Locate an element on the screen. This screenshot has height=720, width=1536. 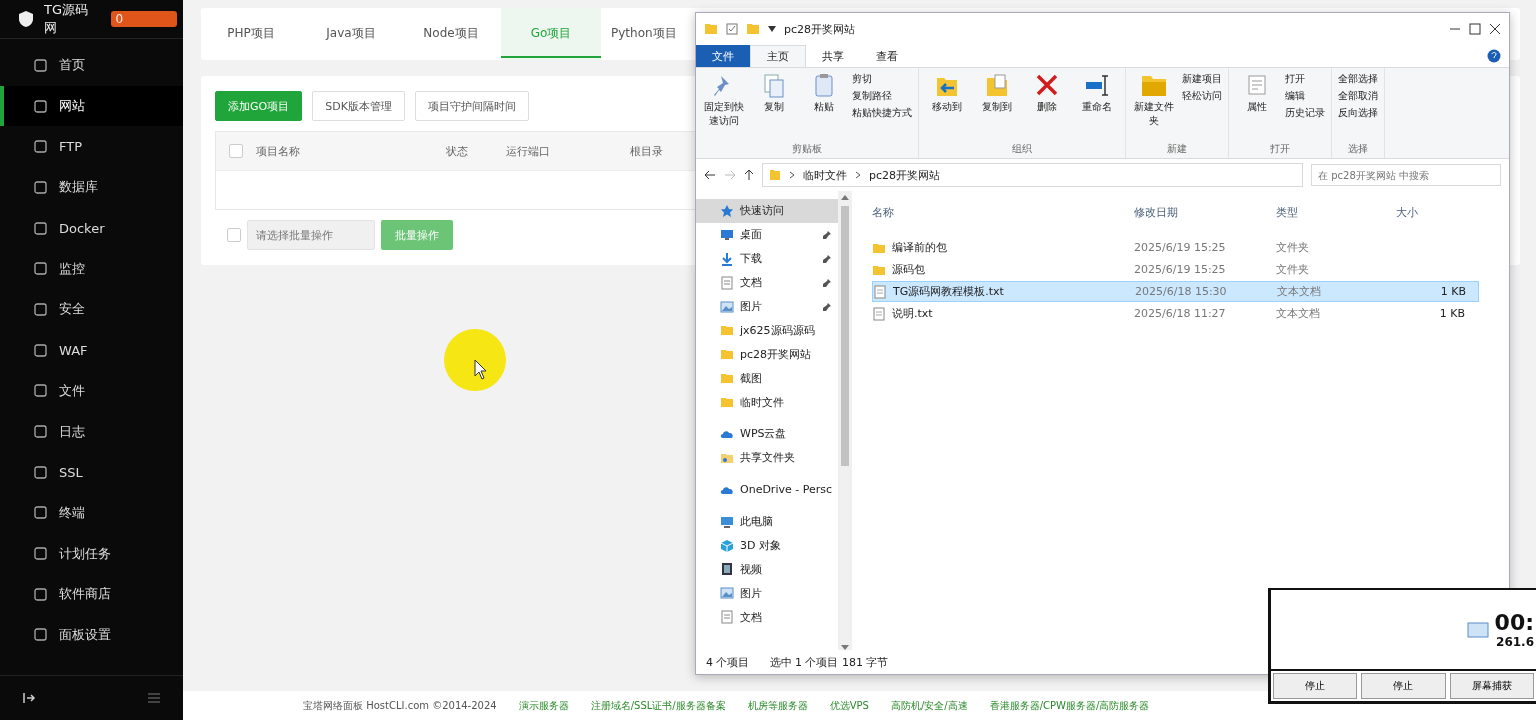
nav-item: 截图 is located at coordinates (767, 378).